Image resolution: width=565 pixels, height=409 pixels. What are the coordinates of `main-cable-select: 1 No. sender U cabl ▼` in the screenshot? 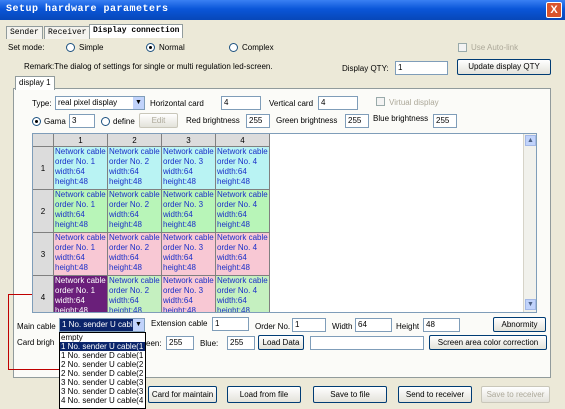 It's located at (102, 325).